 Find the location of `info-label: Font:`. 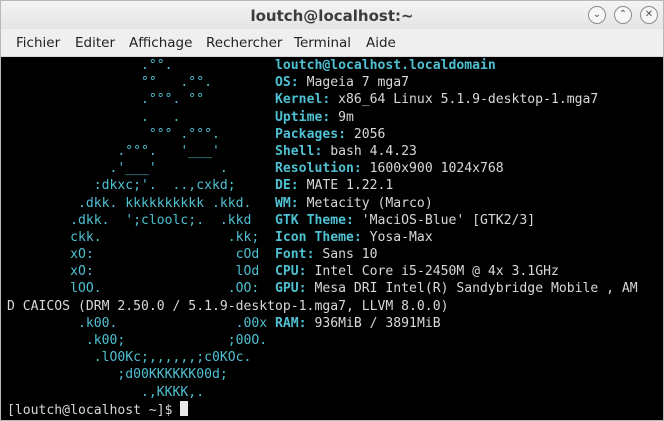

info-label: Font: is located at coordinates (295, 255).